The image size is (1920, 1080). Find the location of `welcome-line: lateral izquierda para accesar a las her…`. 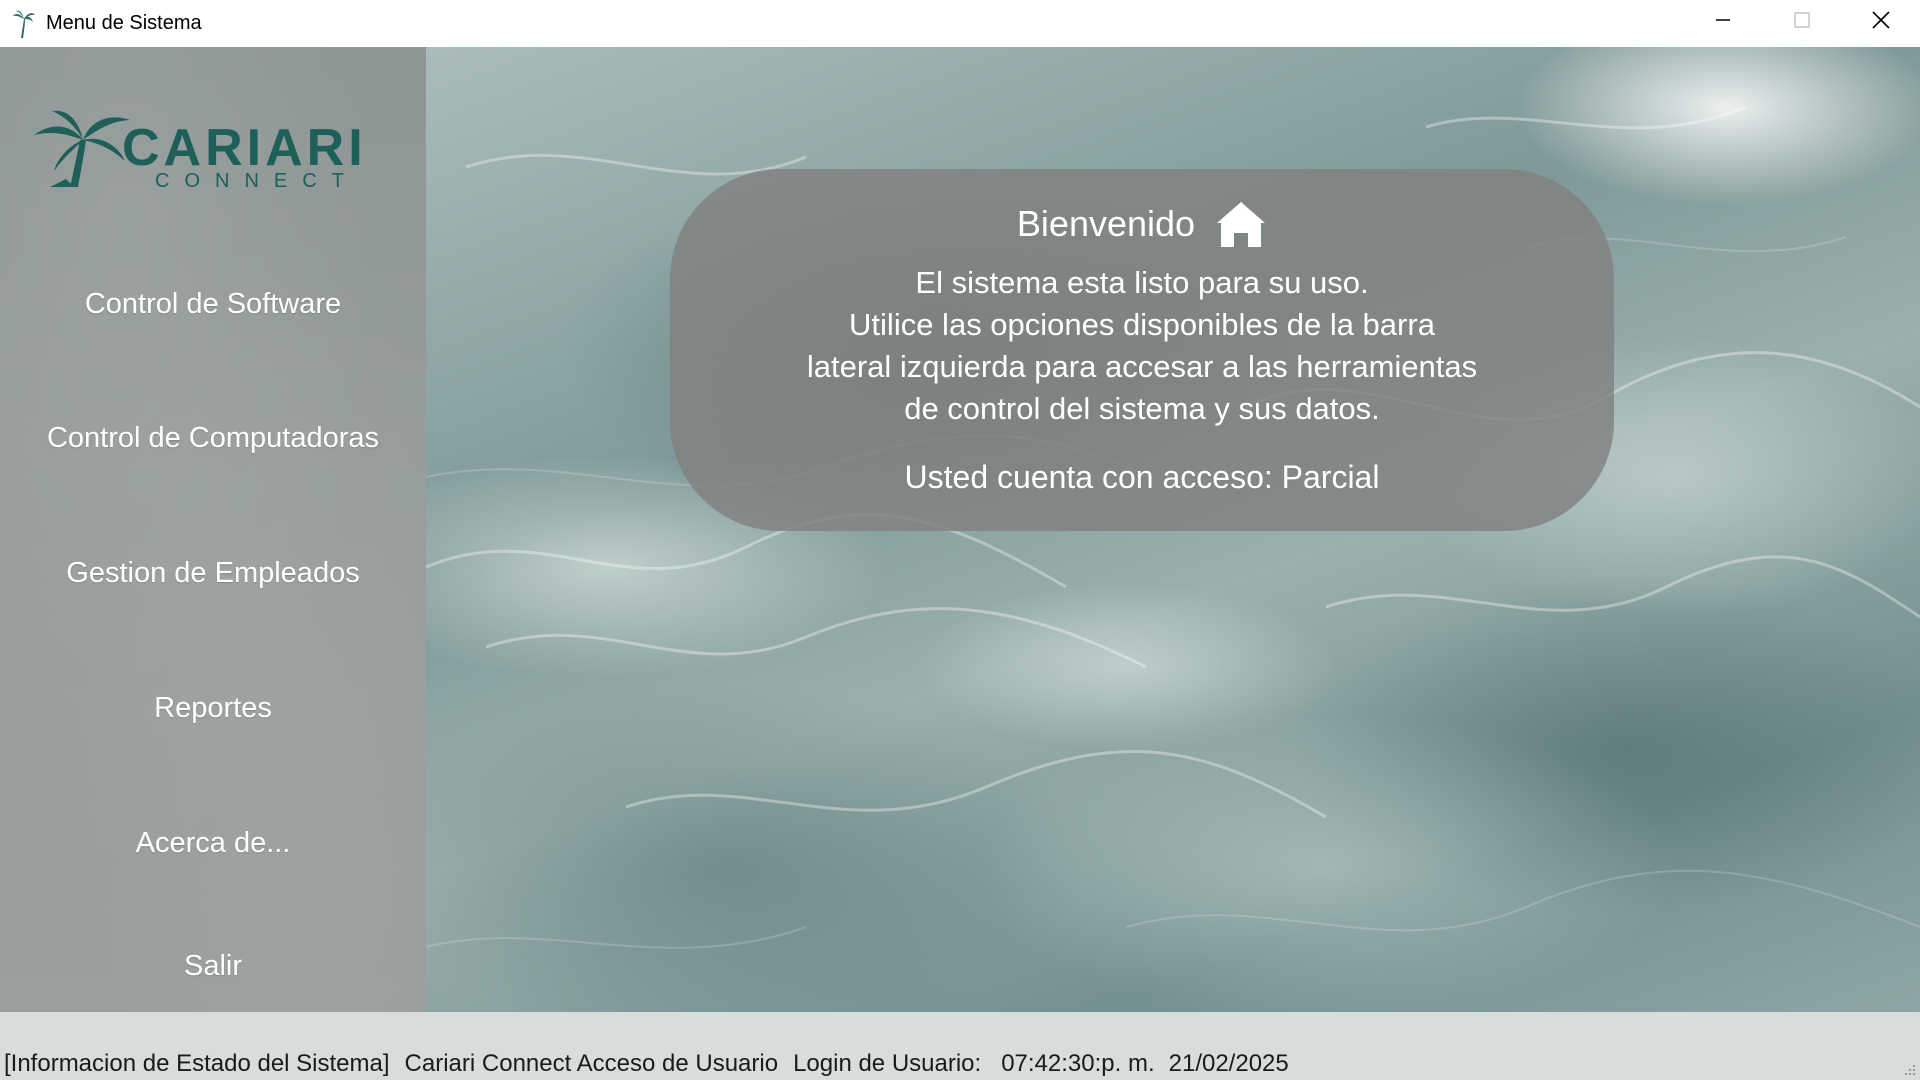

welcome-line: lateral izquierda para accesar a las her… is located at coordinates (1142, 366).